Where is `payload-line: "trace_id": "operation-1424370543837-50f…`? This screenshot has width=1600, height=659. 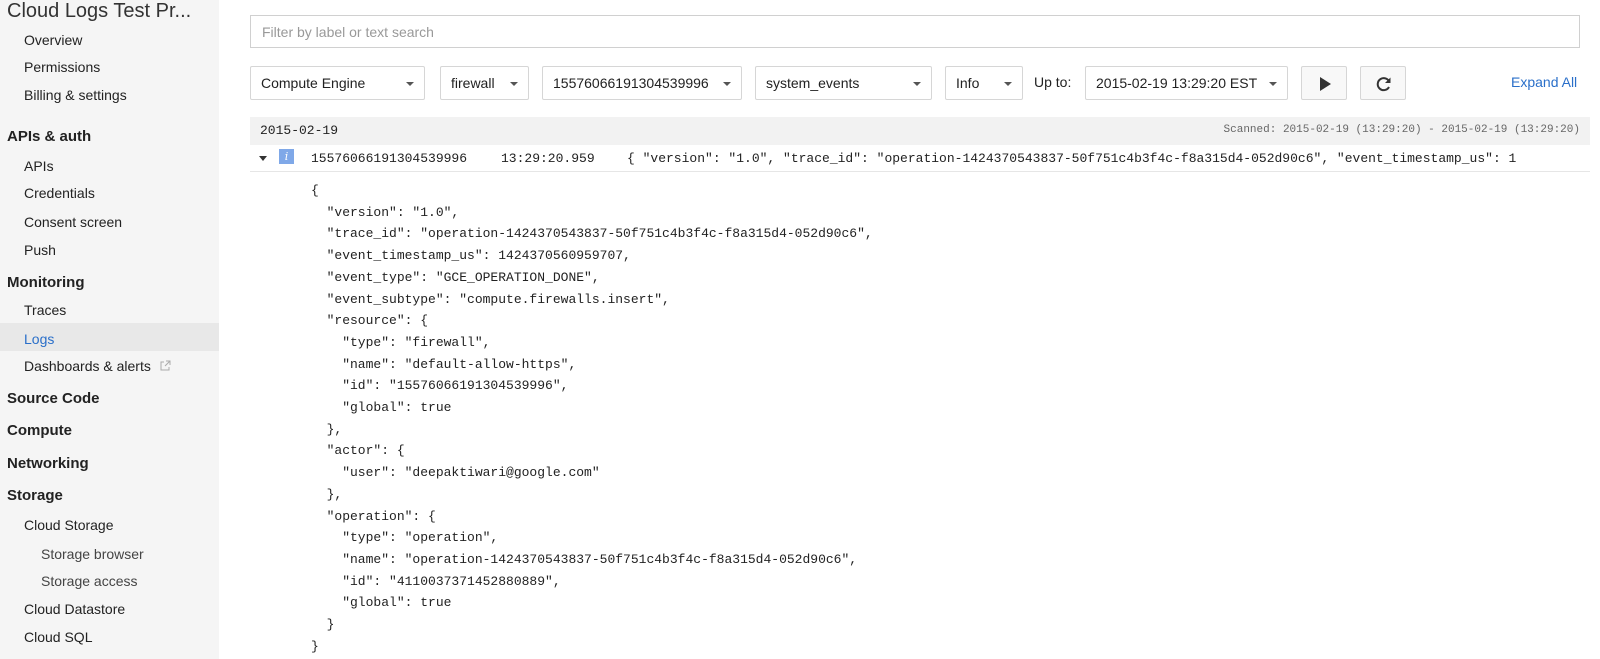 payload-line: "trace_id": "operation-1424370543837-50f… is located at coordinates (592, 234).